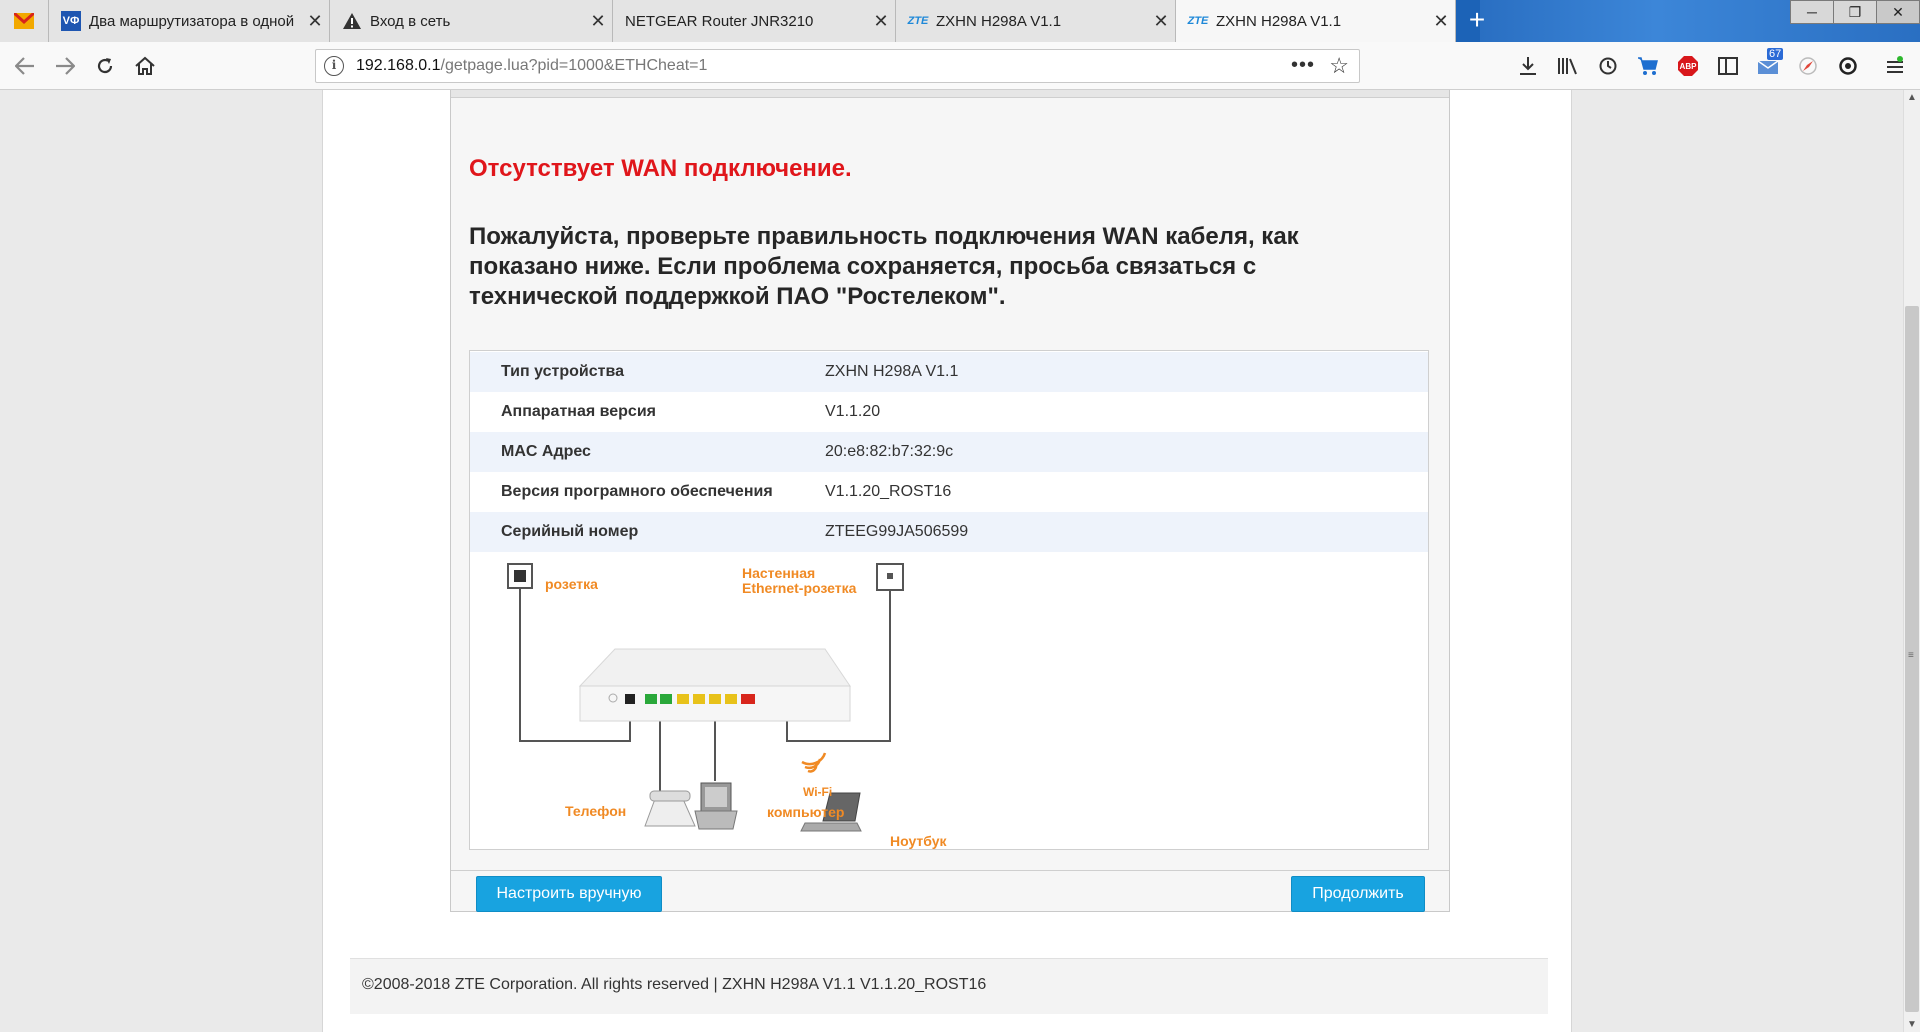 This screenshot has width=1920, height=1032. What do you see at coordinates (1768, 64) in the screenshot?
I see `messages-icon: 67` at bounding box center [1768, 64].